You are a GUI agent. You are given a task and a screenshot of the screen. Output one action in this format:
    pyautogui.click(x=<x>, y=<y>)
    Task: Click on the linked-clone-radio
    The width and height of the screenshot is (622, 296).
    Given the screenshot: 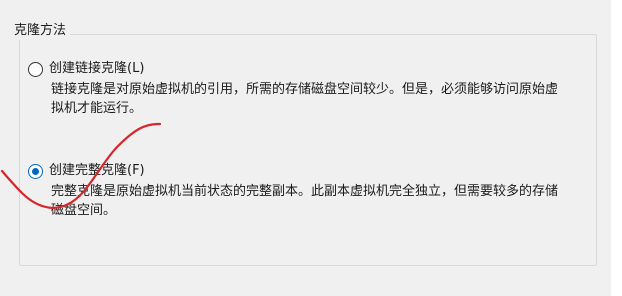 What is the action you would take?
    pyautogui.click(x=35, y=69)
    